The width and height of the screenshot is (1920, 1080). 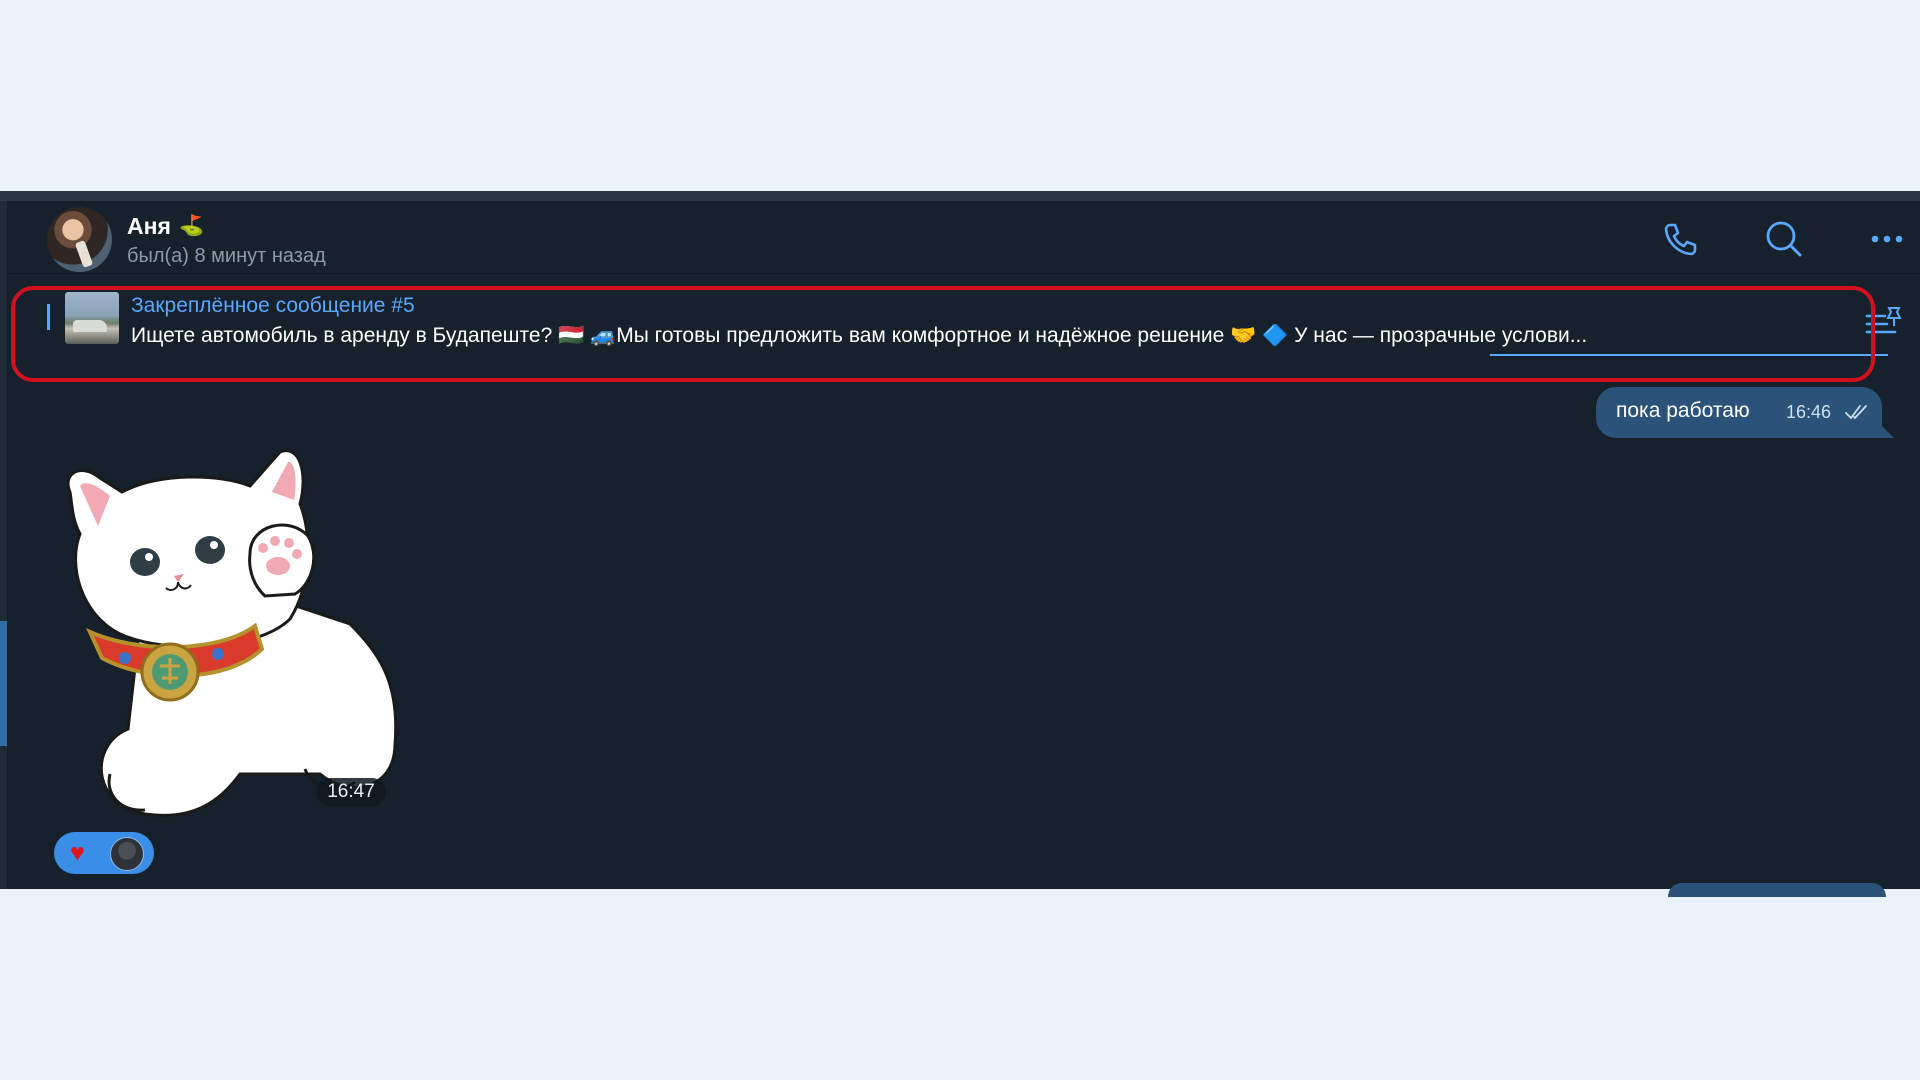 What do you see at coordinates (149, 226) in the screenshot?
I see `contact-name: Аня` at bounding box center [149, 226].